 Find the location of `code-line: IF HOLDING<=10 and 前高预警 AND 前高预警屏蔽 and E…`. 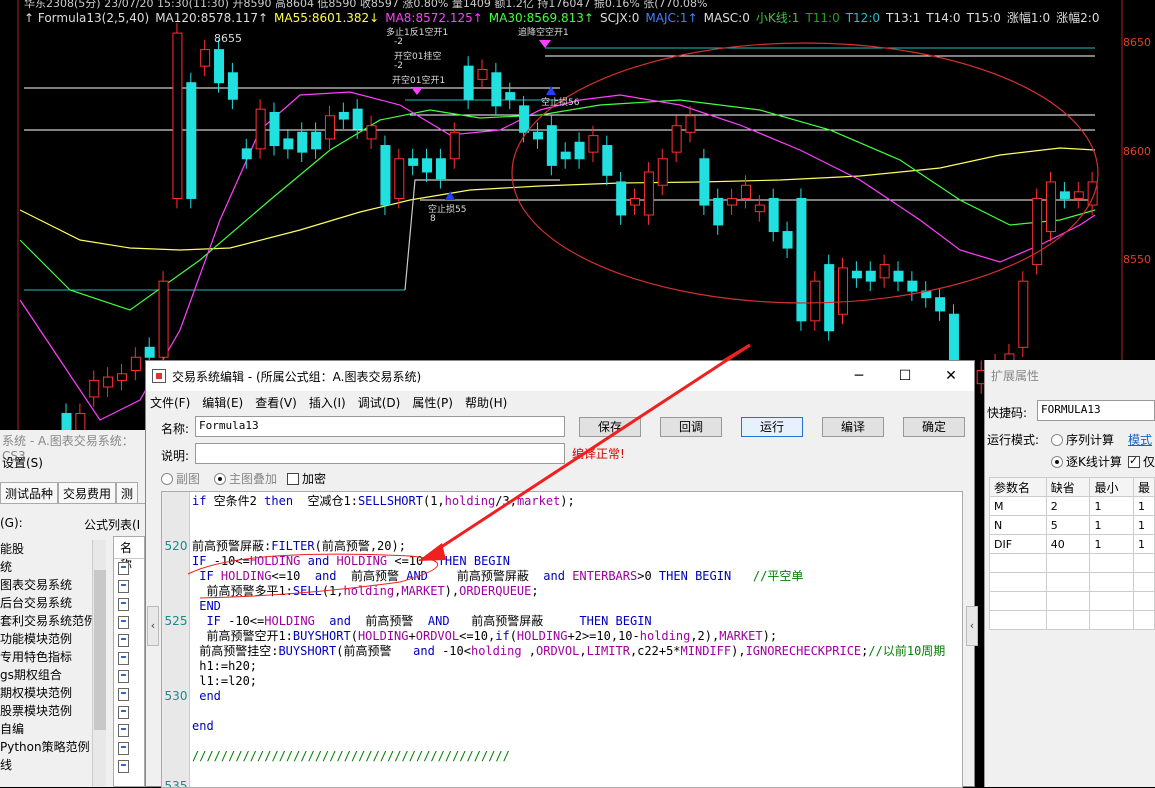

code-line: IF HOLDING<=10 and 前高预警 AND 前高预警屏蔽 and E… is located at coordinates (497, 576).